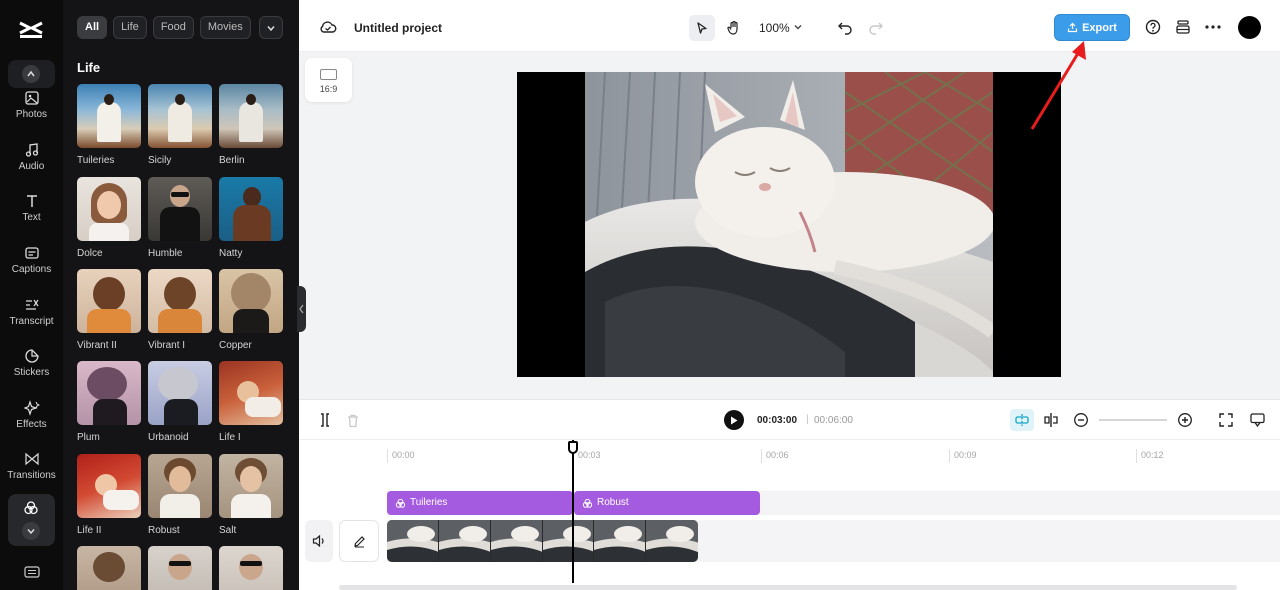 This screenshot has width=1280, height=590. What do you see at coordinates (235, 345) in the screenshot?
I see `filter-label: Copper` at bounding box center [235, 345].